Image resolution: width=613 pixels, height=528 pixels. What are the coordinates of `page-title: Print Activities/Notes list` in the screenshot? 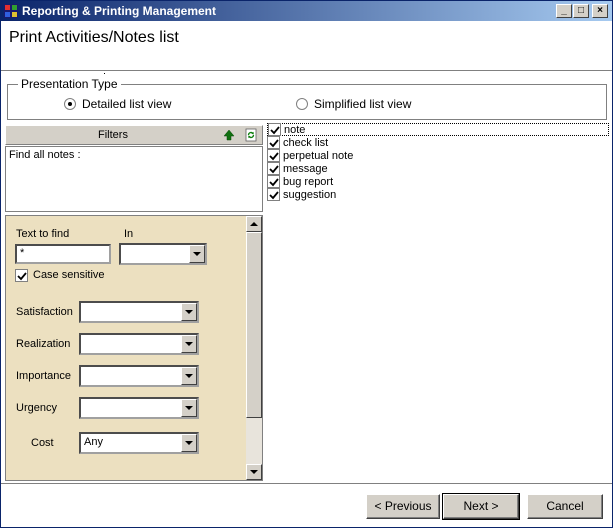 It's located at (94, 37).